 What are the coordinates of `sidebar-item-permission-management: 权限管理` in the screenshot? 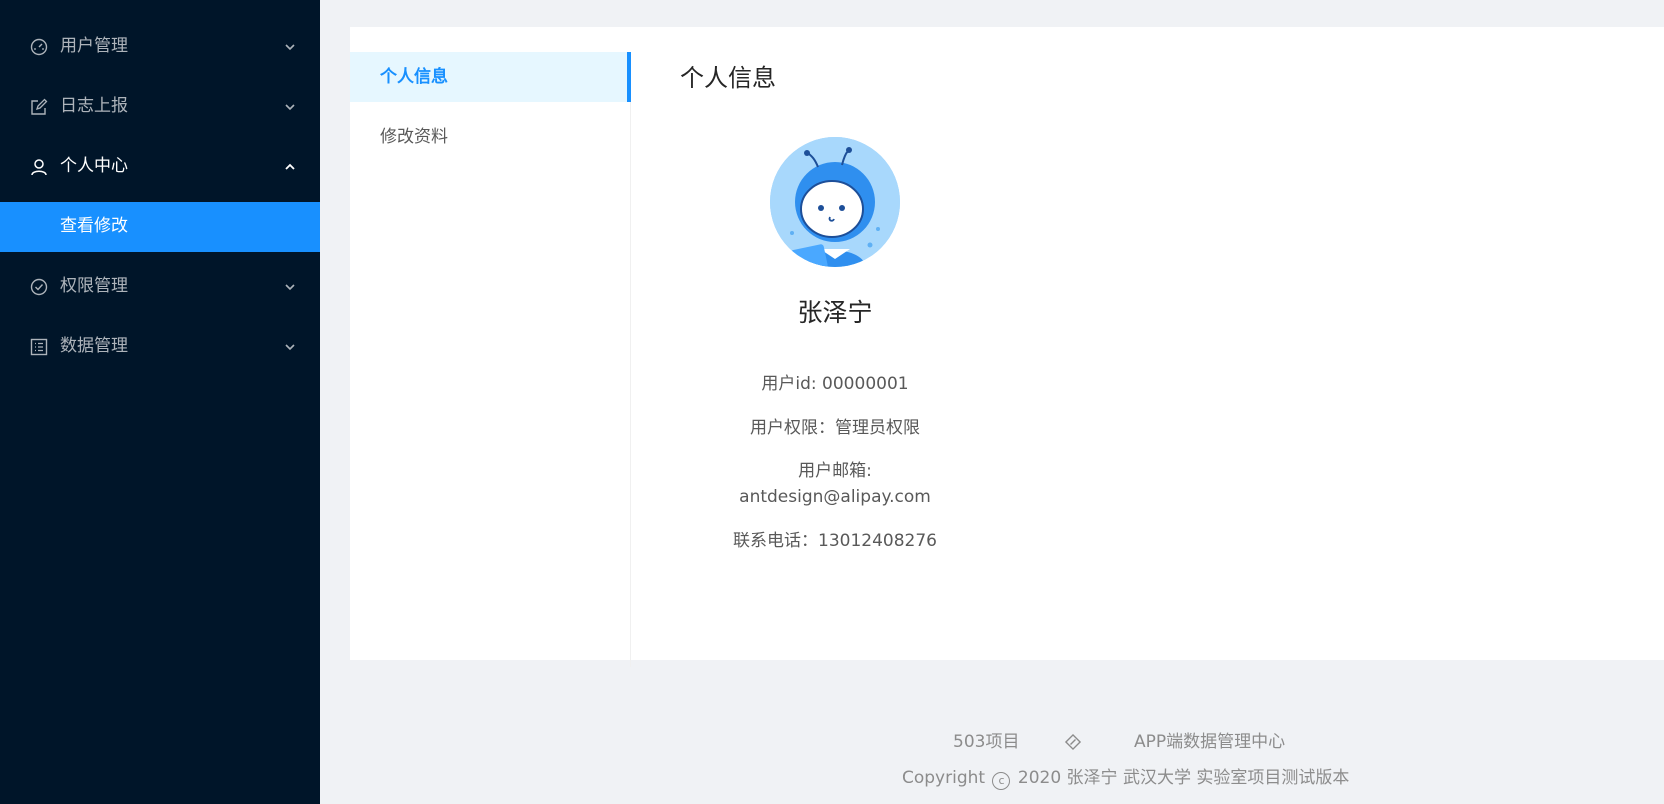 It's located at (160, 287).